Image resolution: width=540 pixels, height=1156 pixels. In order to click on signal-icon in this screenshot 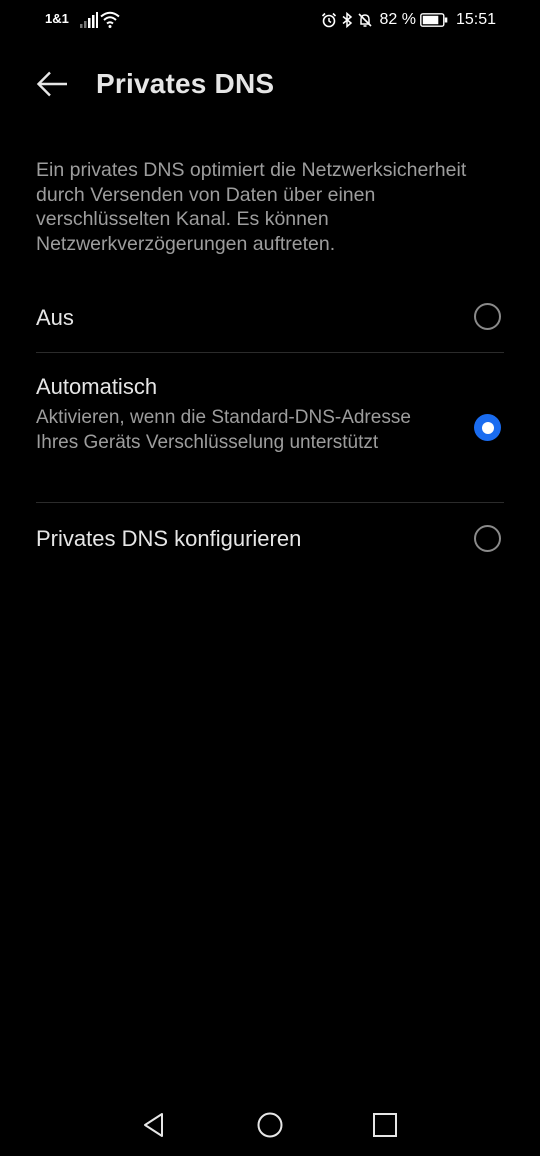, I will do `click(89, 20)`.